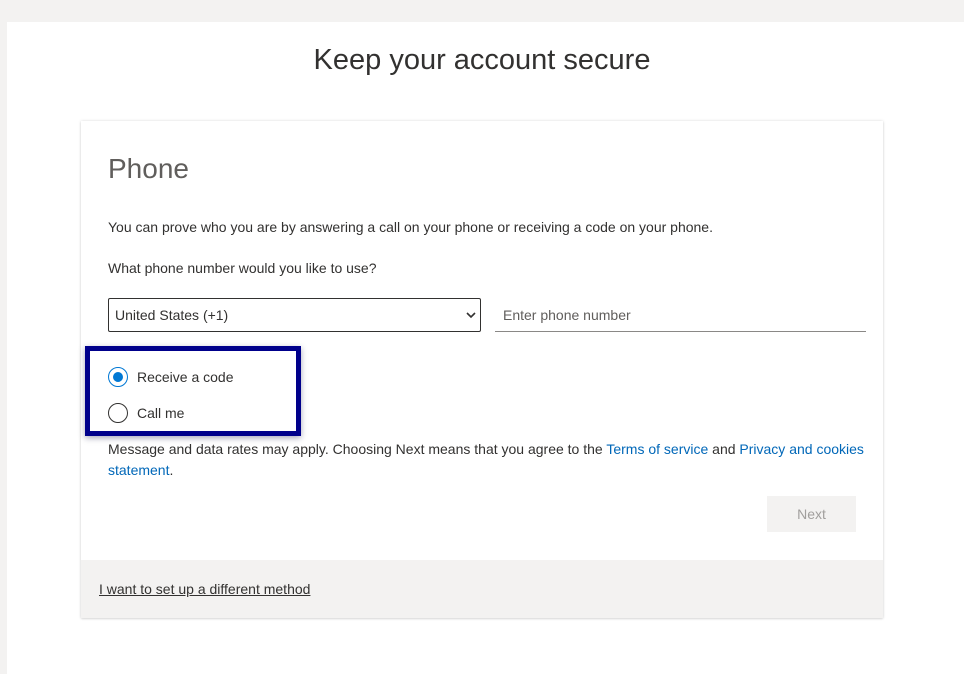 The height and width of the screenshot is (674, 964). I want to click on country-code-select: United States (+1), so click(294, 315).